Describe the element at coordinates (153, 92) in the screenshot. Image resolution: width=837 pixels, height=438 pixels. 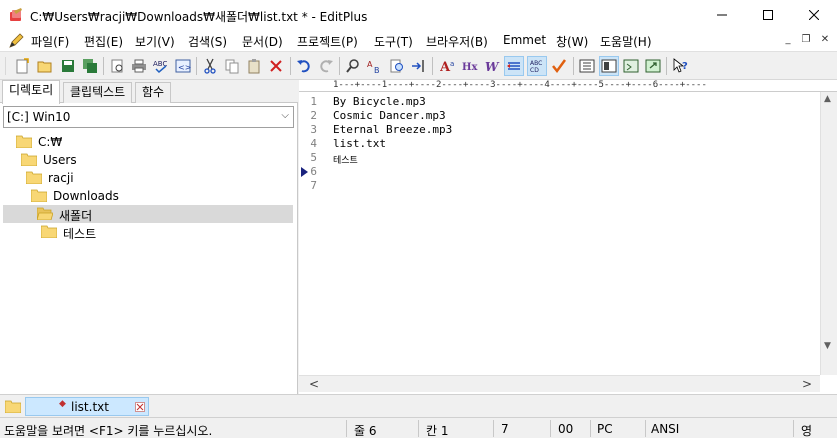
I see `tab-functions: 함수` at that location.